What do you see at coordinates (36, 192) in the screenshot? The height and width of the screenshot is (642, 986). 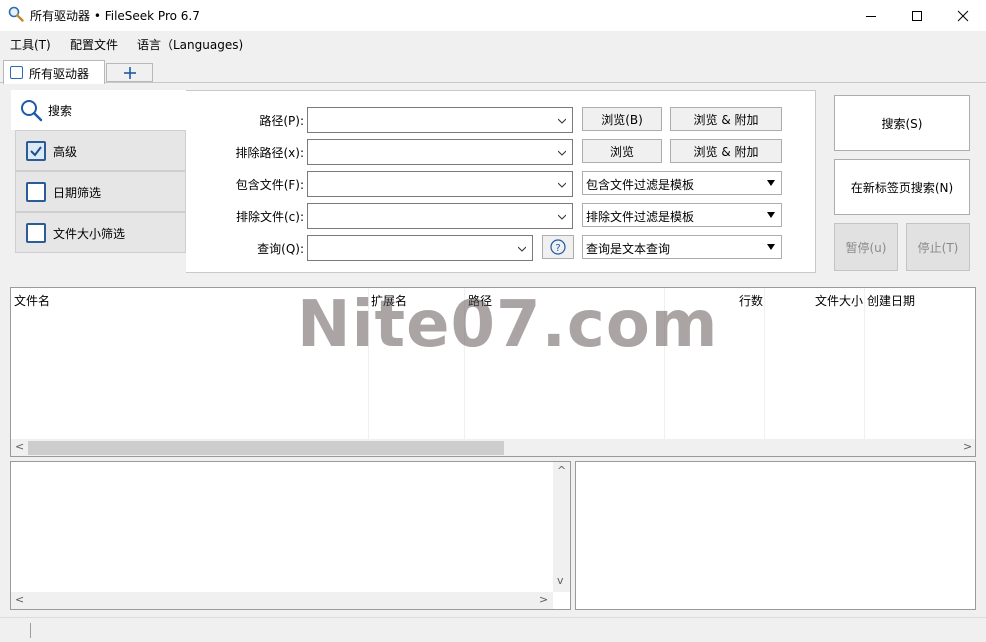 I see `date-filter-checkbox` at bounding box center [36, 192].